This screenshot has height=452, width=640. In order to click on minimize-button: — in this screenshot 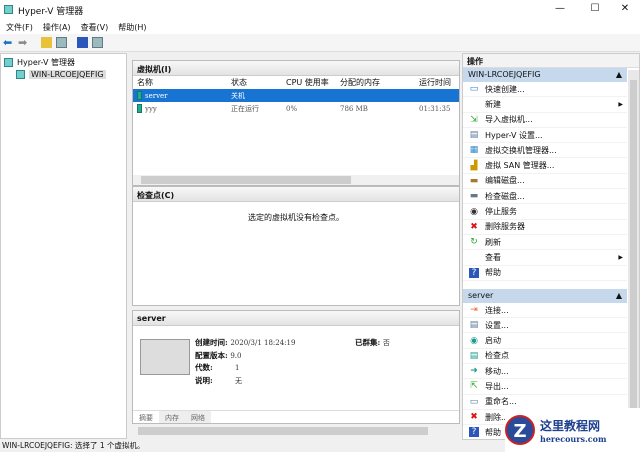, I will do `click(560, 8)`.